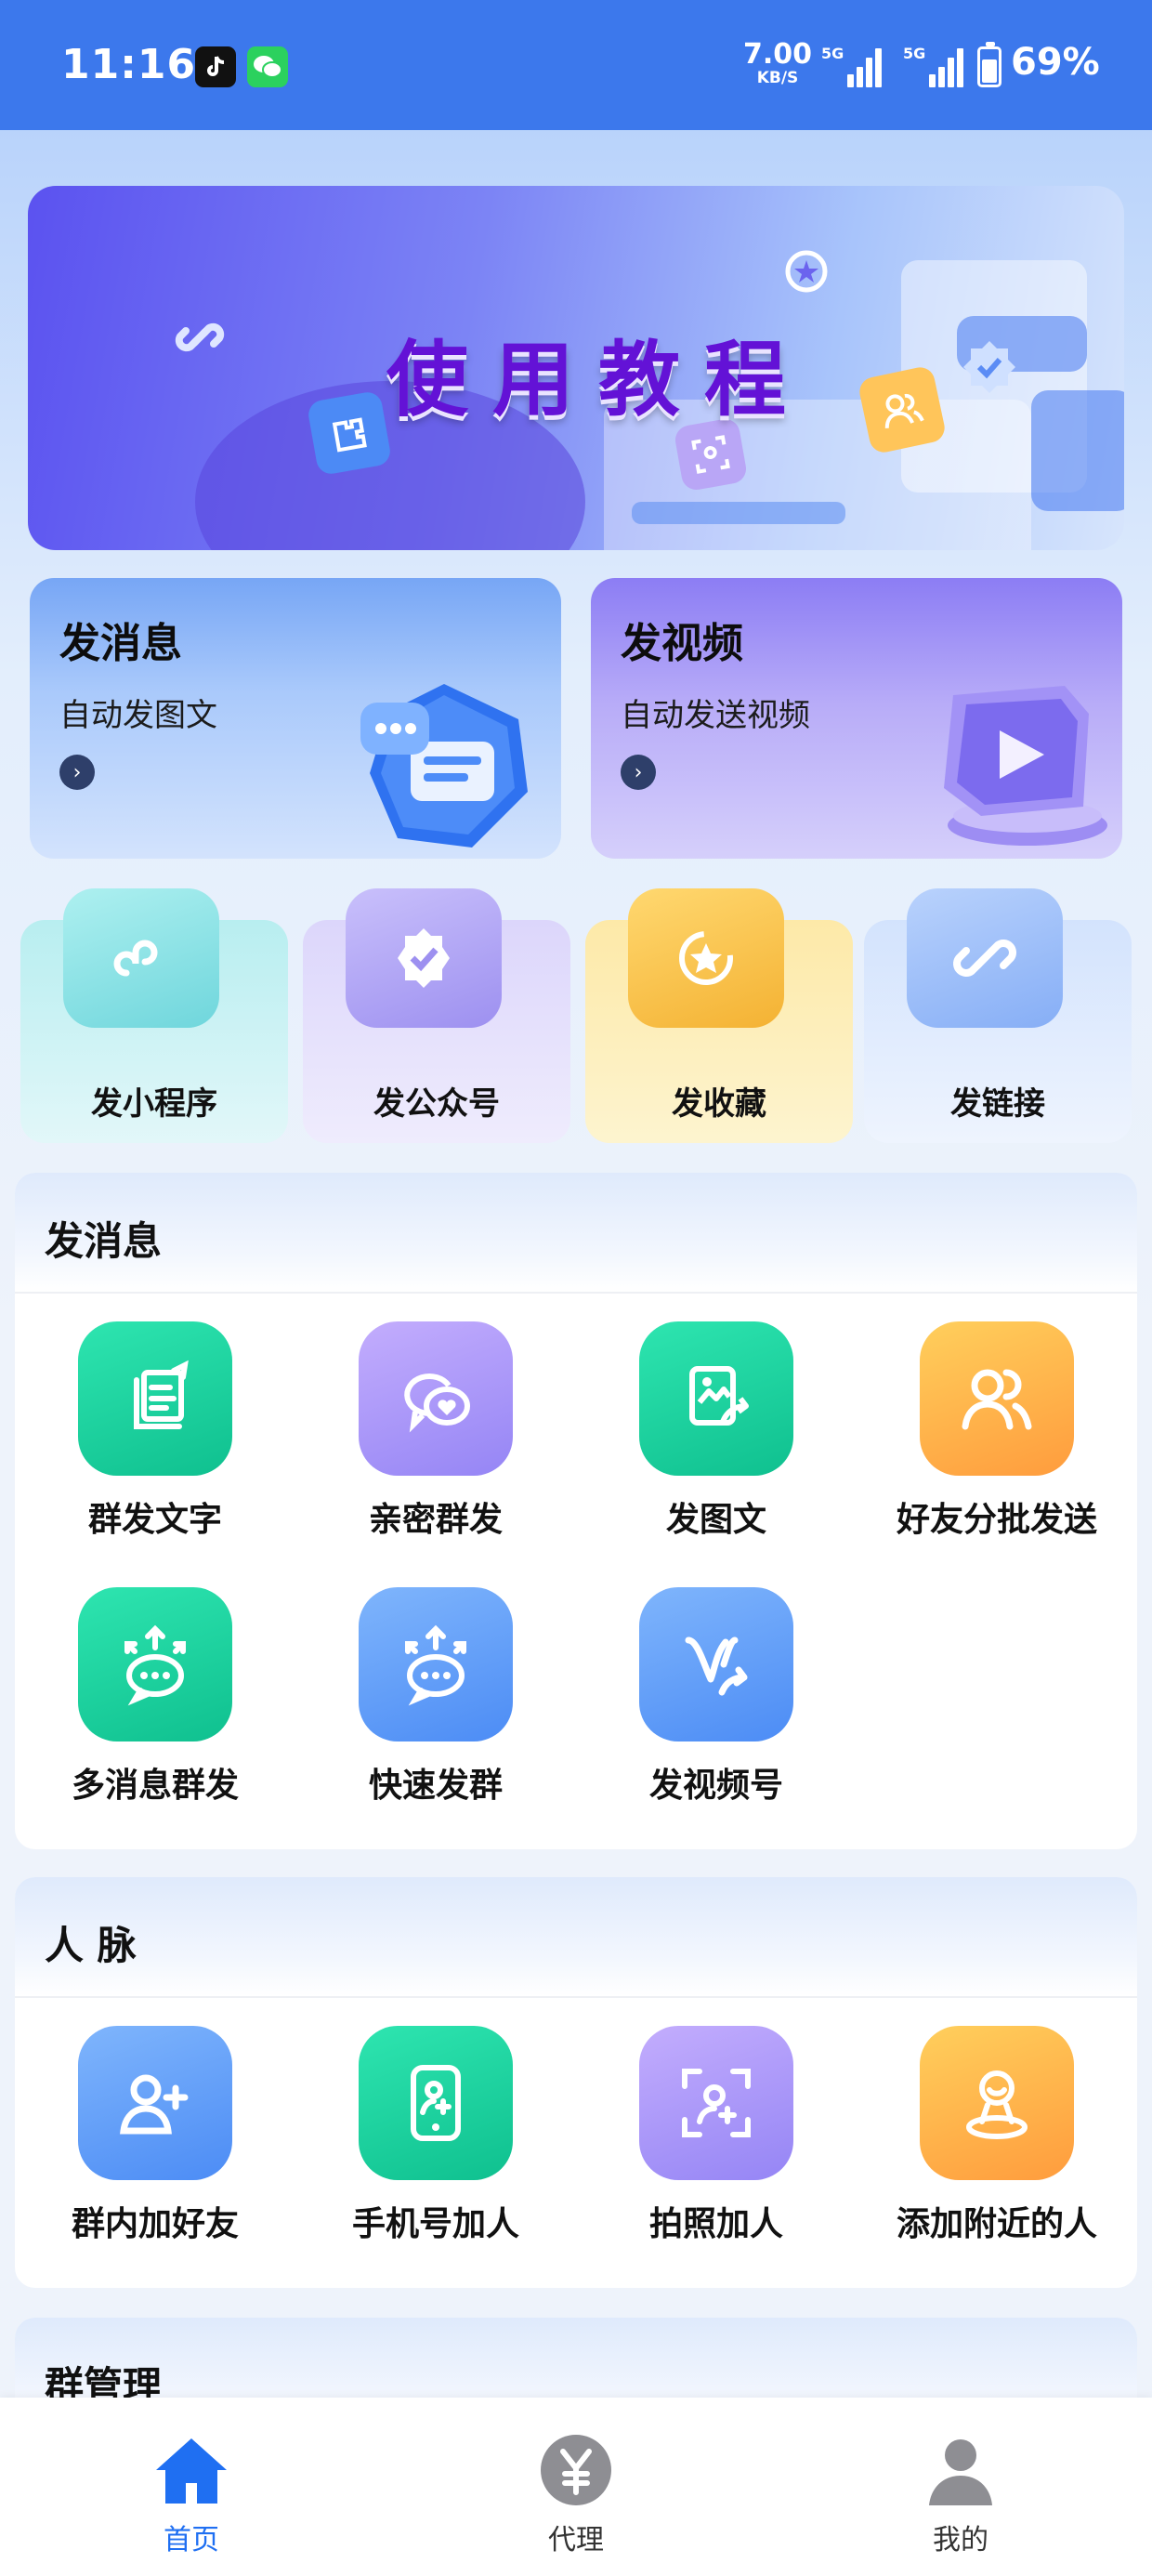  What do you see at coordinates (155, 1786) in the screenshot?
I see `grid-label: 多消息群发` at bounding box center [155, 1786].